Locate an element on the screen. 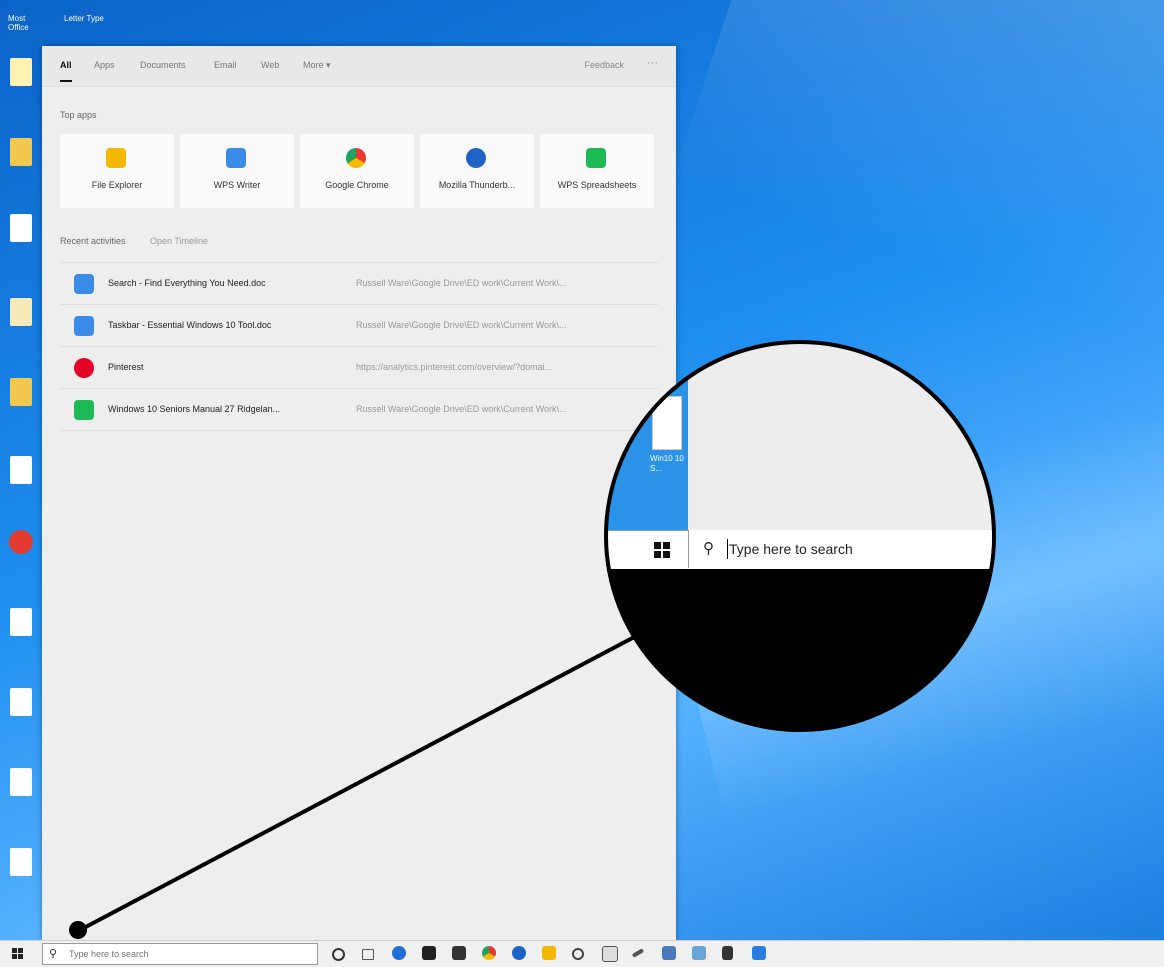  file-explorer-icon is located at coordinates (549, 953).